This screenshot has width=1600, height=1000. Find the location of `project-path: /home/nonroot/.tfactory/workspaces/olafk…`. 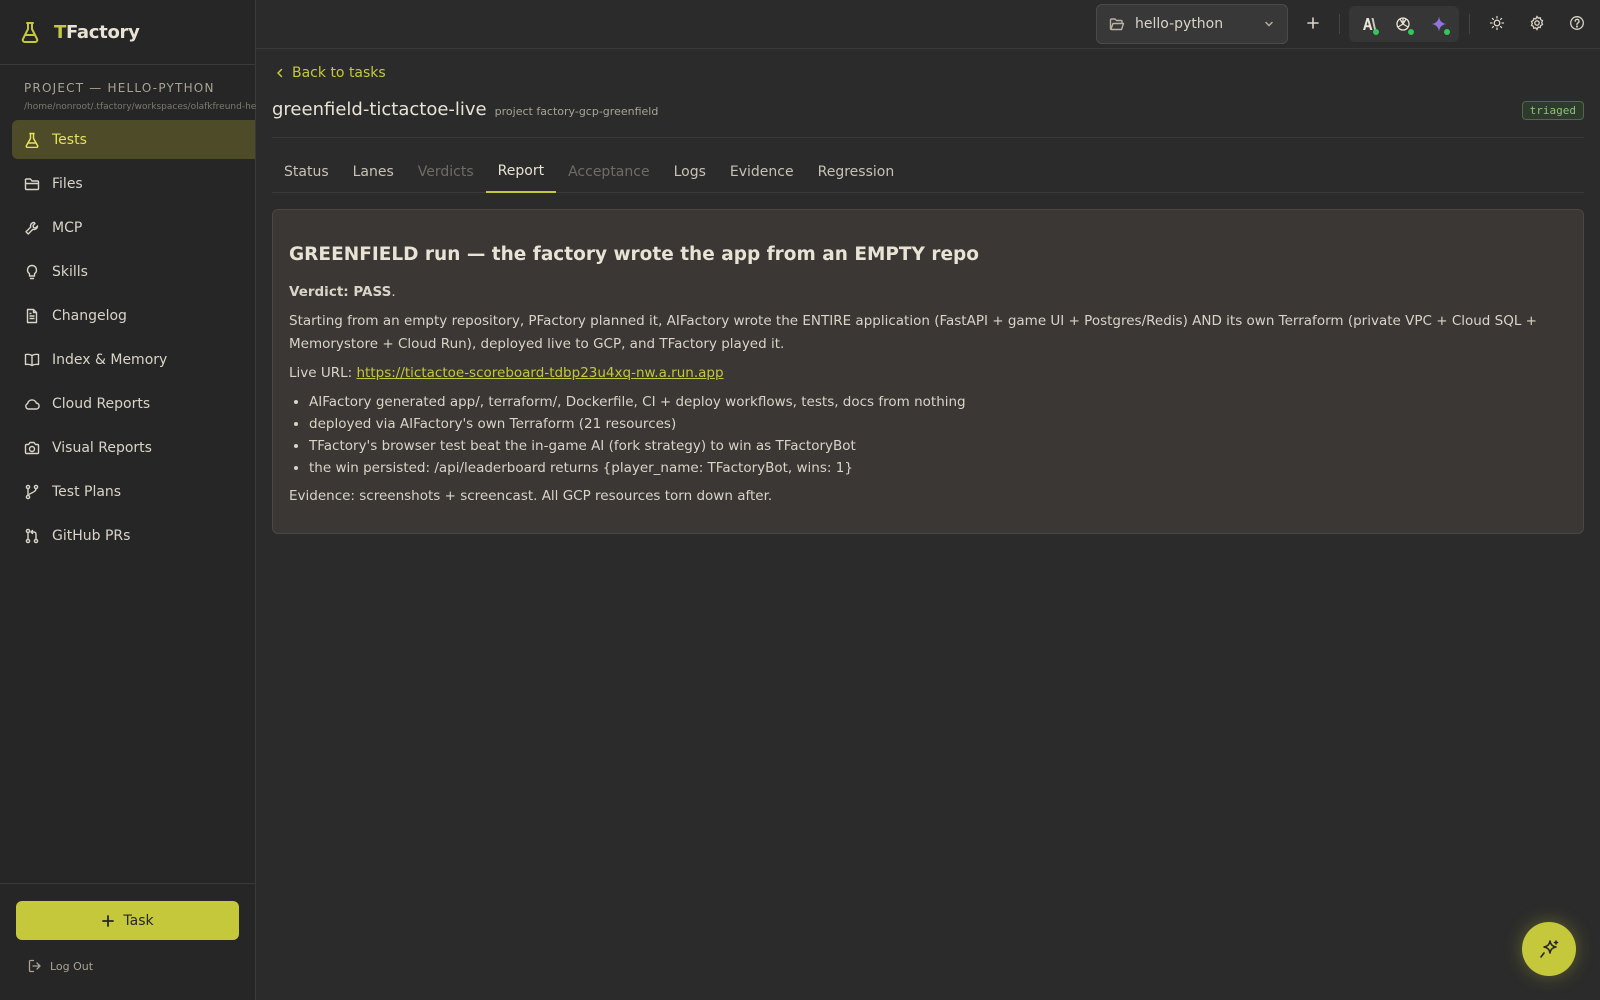

project-path: /home/nonroot/.tfactory/workspaces/olafk… is located at coordinates (140, 107).